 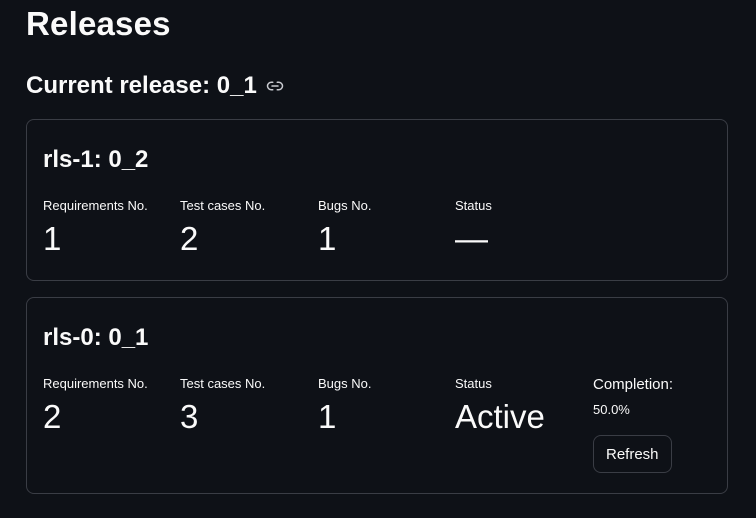 What do you see at coordinates (611, 409) in the screenshot?
I see `completion-value: 50.0%` at bounding box center [611, 409].